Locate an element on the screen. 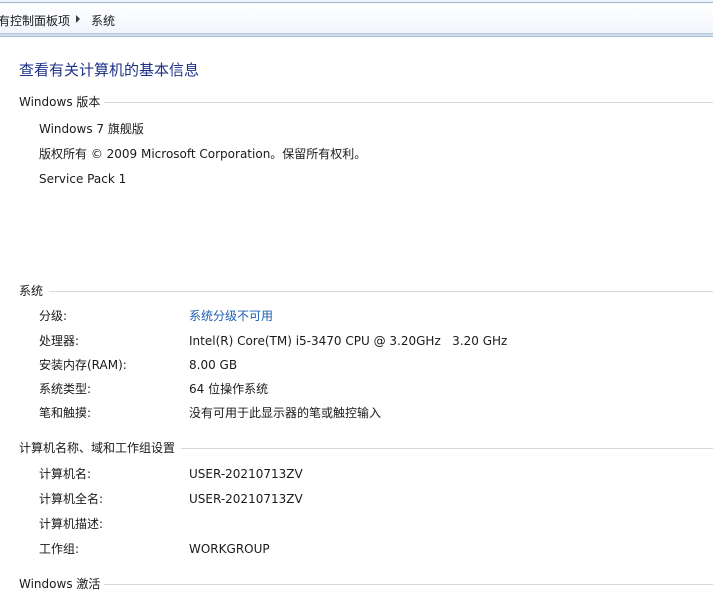 The height and width of the screenshot is (593, 713). info-label: 计算机描述: is located at coordinates (71, 524).